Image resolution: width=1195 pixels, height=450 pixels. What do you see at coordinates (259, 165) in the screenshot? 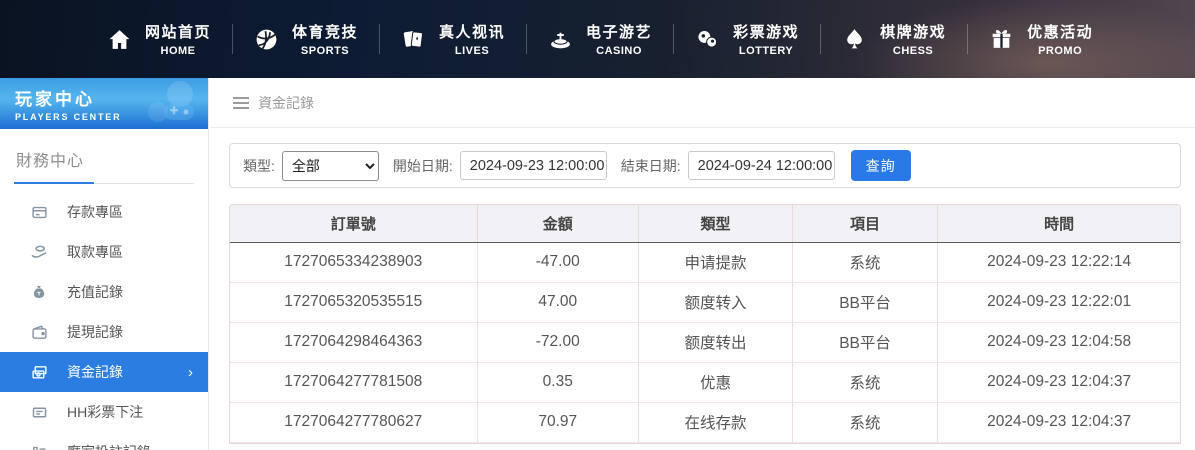
I see `type-label: 類型:` at bounding box center [259, 165].